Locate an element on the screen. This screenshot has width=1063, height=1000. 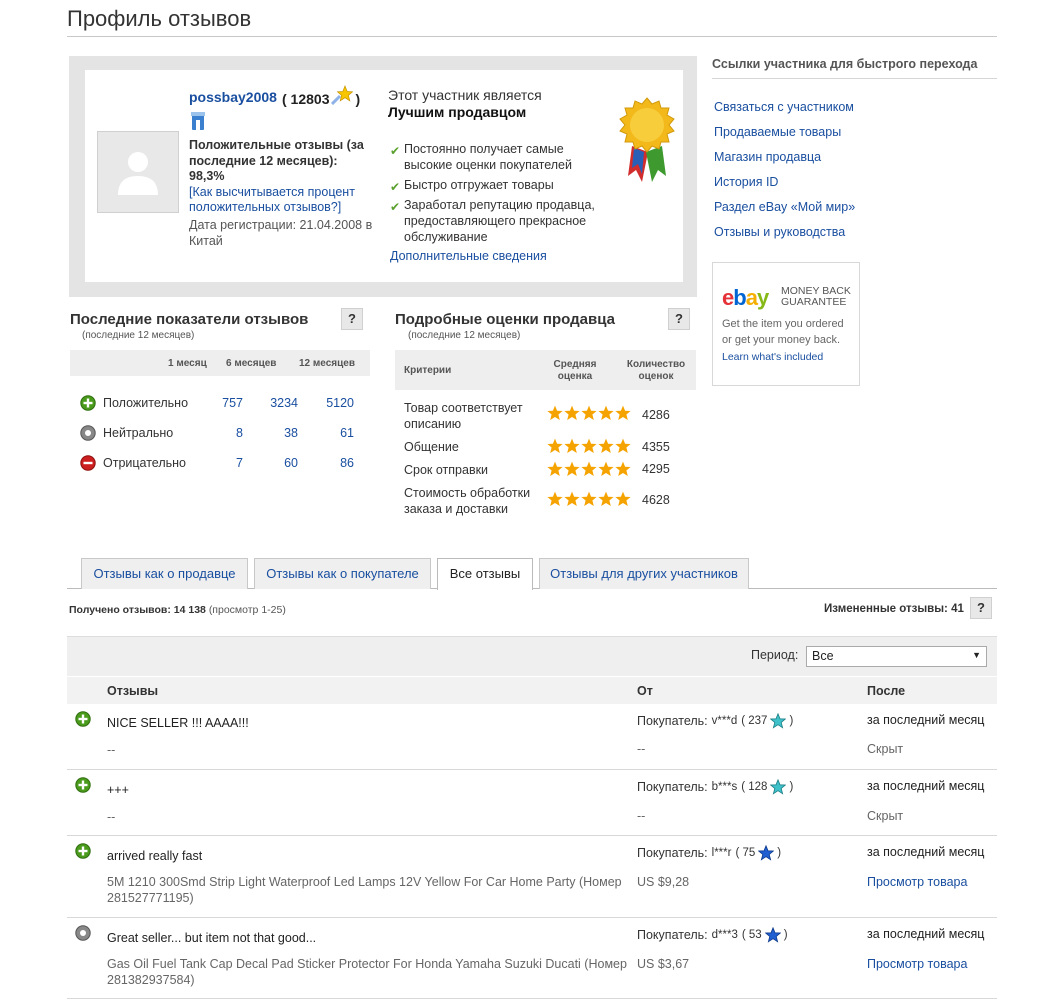
buyer-username-link: v***d is located at coordinates (725, 721).